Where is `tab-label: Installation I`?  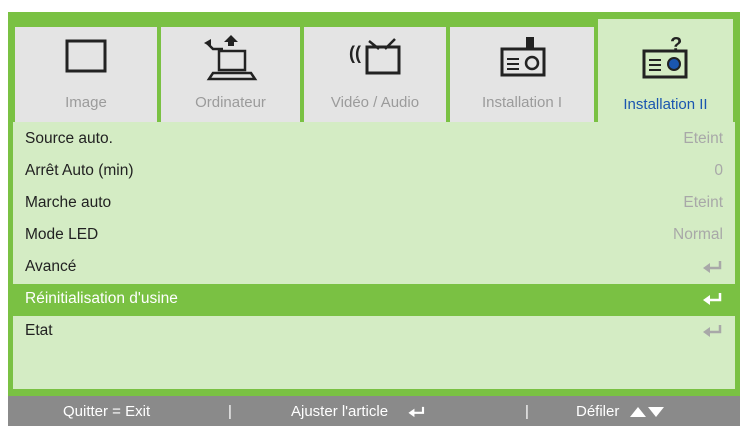
tab-label: Installation I is located at coordinates (522, 102).